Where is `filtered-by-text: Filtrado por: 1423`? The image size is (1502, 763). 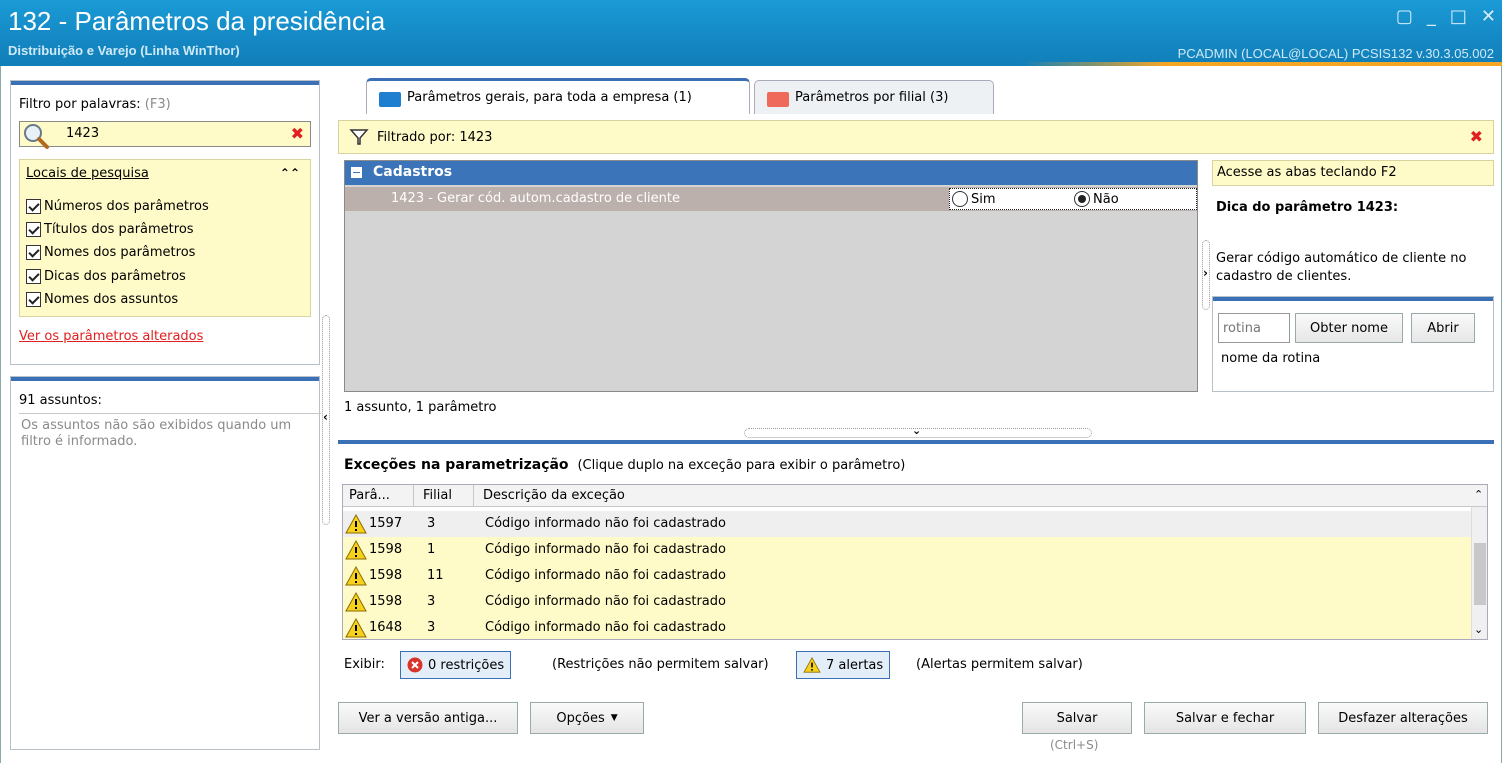 filtered-by-text: Filtrado por: 1423 is located at coordinates (435, 137).